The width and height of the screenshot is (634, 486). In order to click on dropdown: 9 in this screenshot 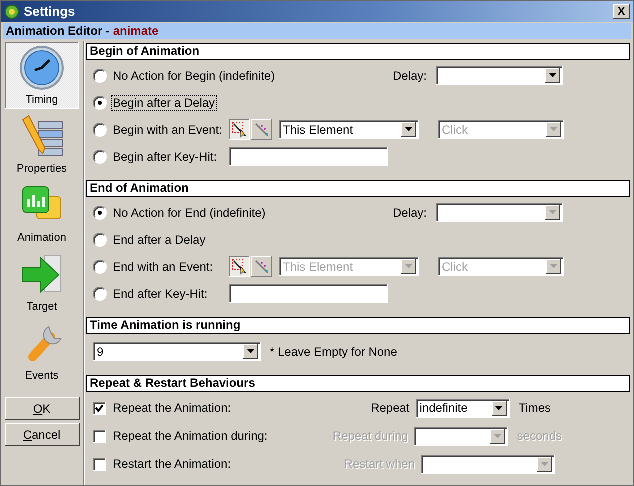, I will do `click(177, 351)`.